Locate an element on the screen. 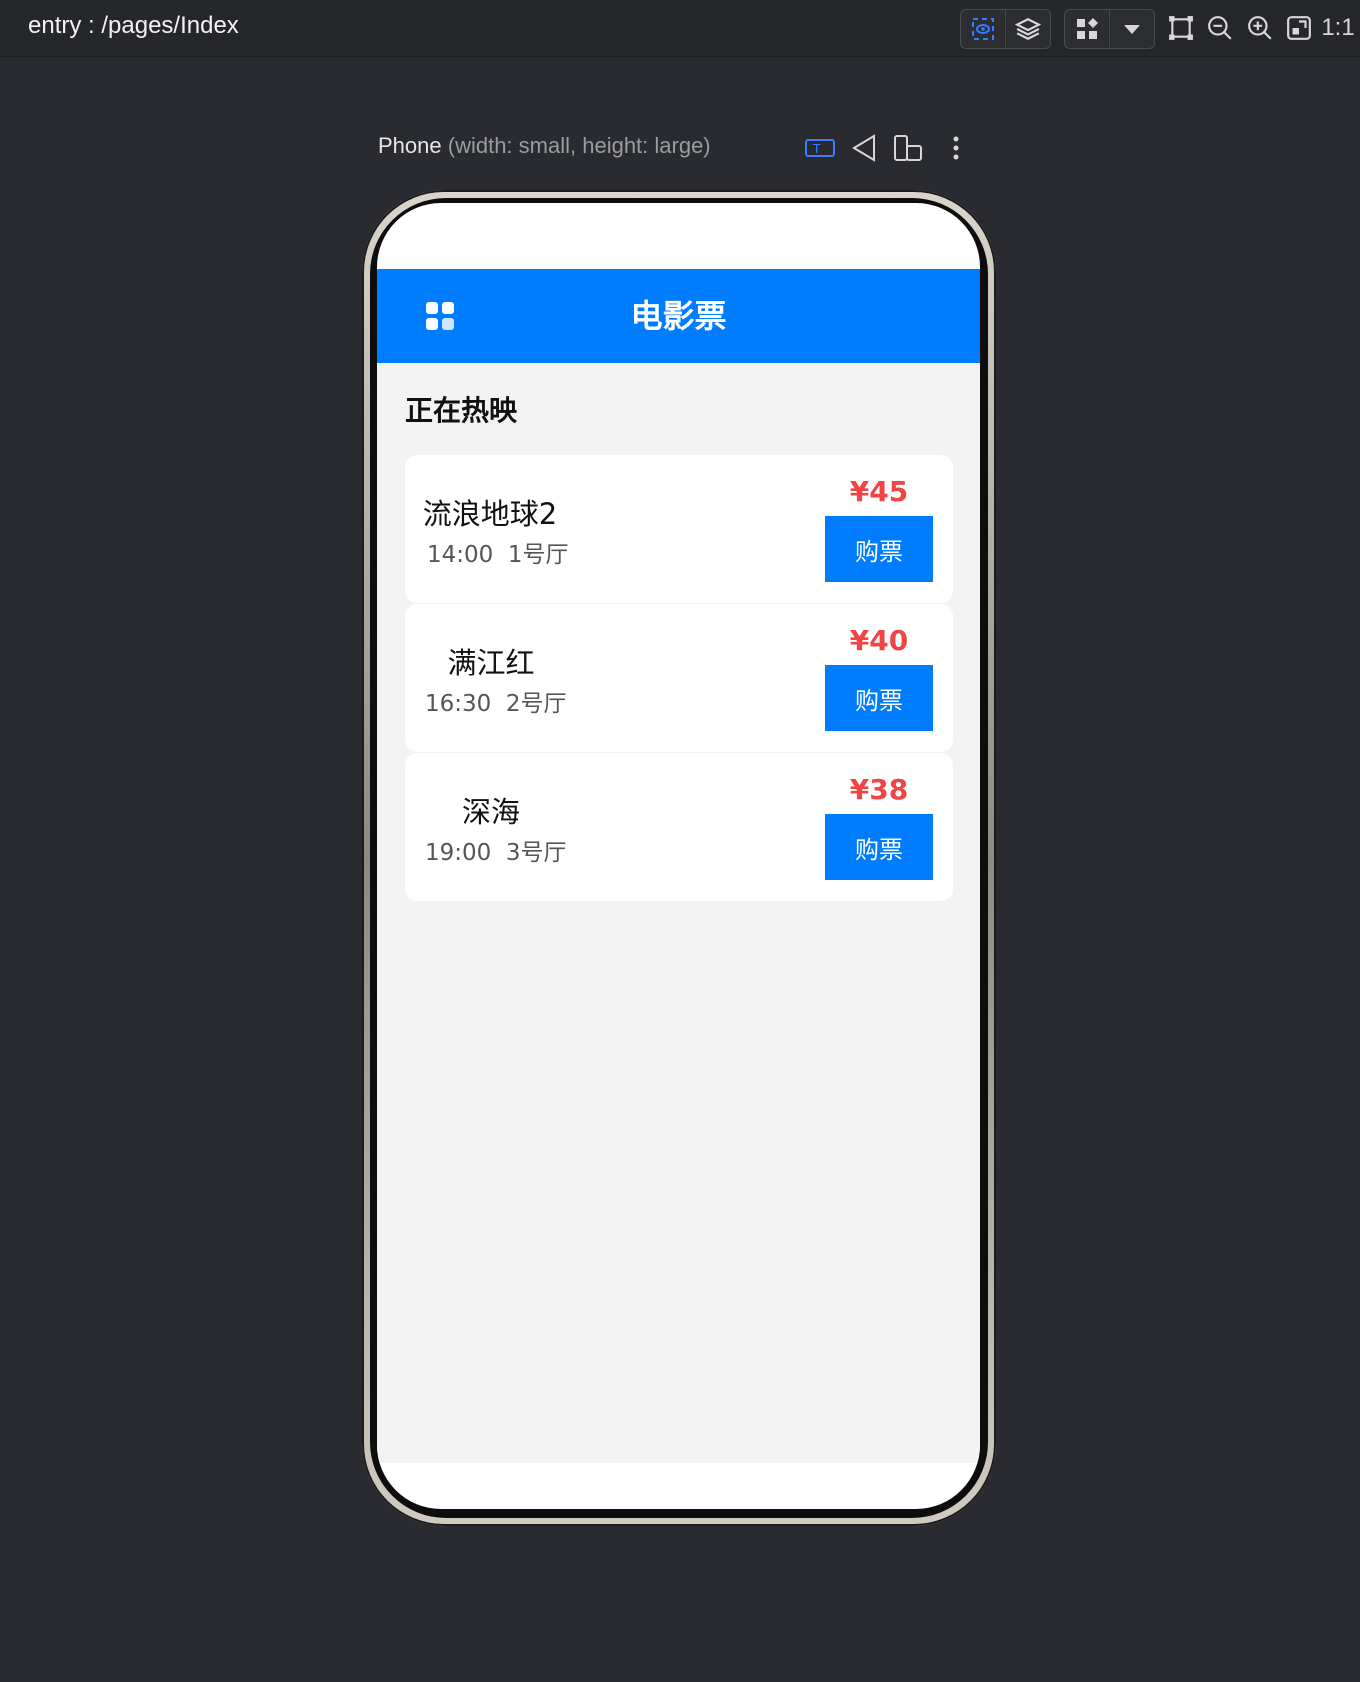 Image resolution: width=1360 pixels, height=1682 pixels. movie-info: 16:30 2号厅 is located at coordinates (496, 704).